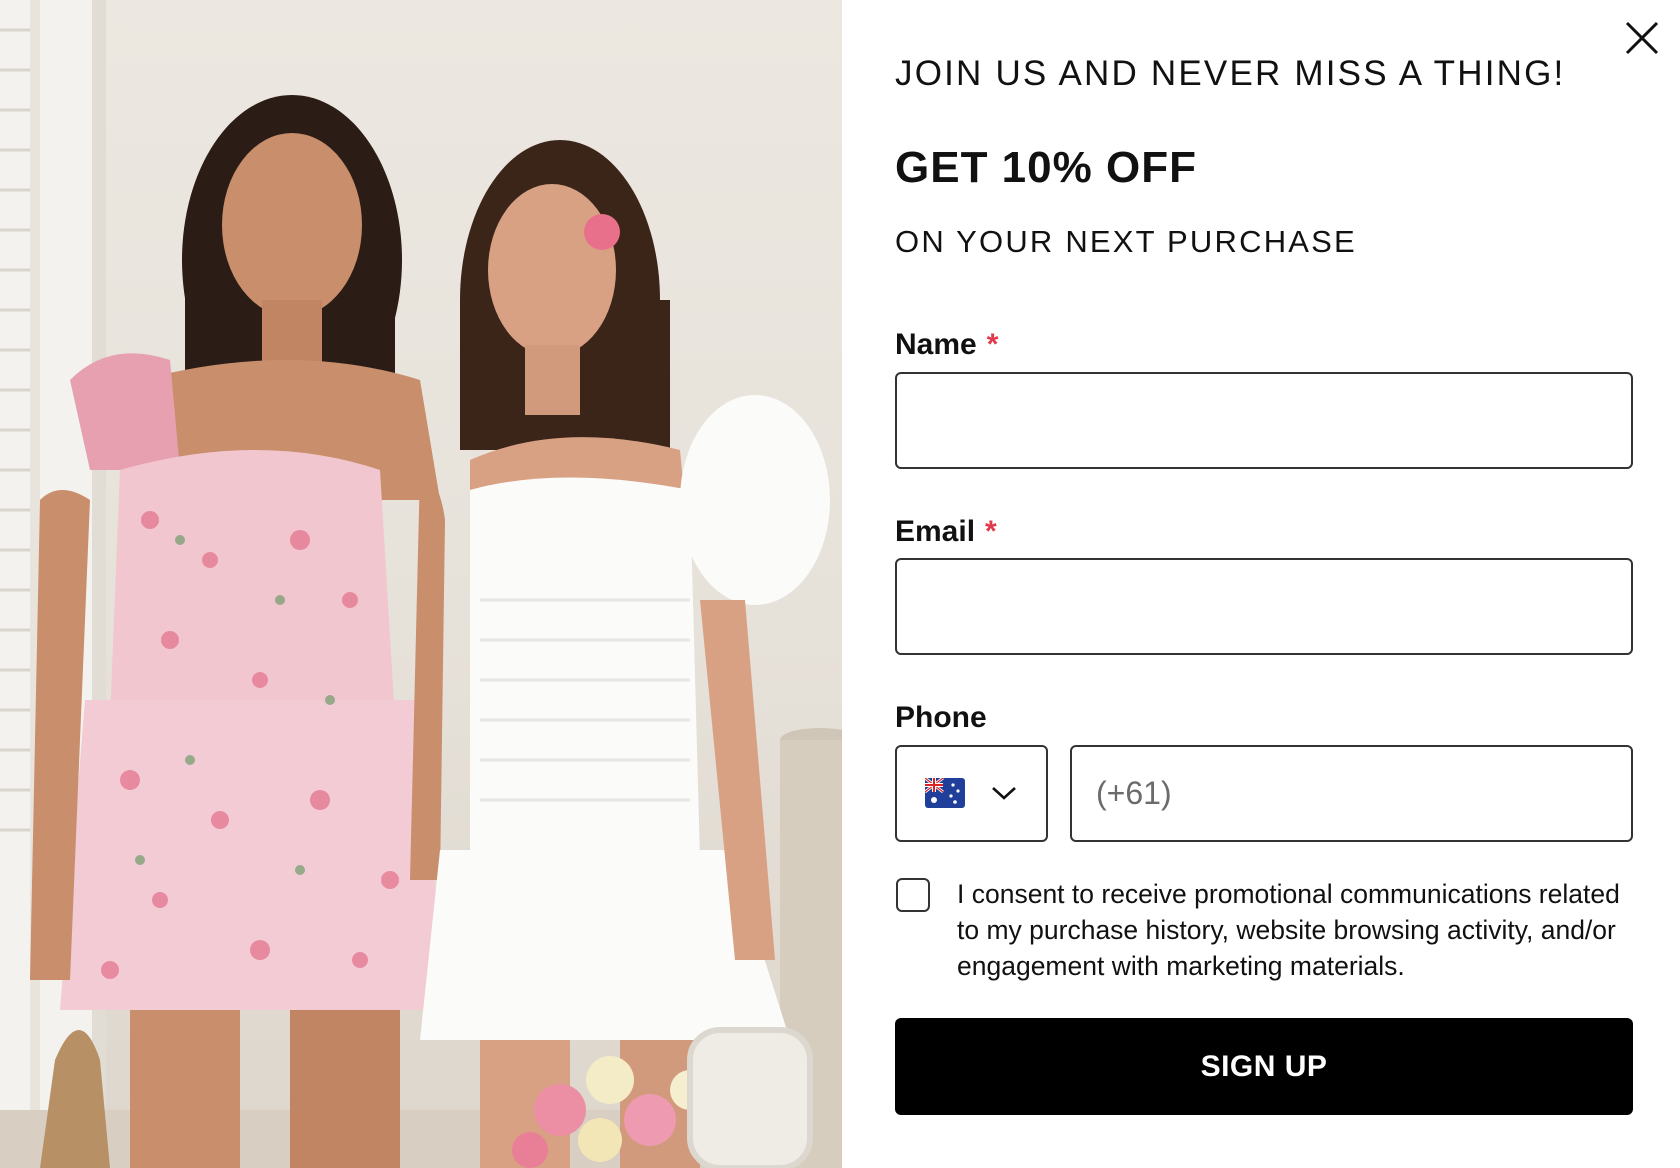 The height and width of the screenshot is (1168, 1680). I want to click on chevron-down-icon, so click(1004, 793).